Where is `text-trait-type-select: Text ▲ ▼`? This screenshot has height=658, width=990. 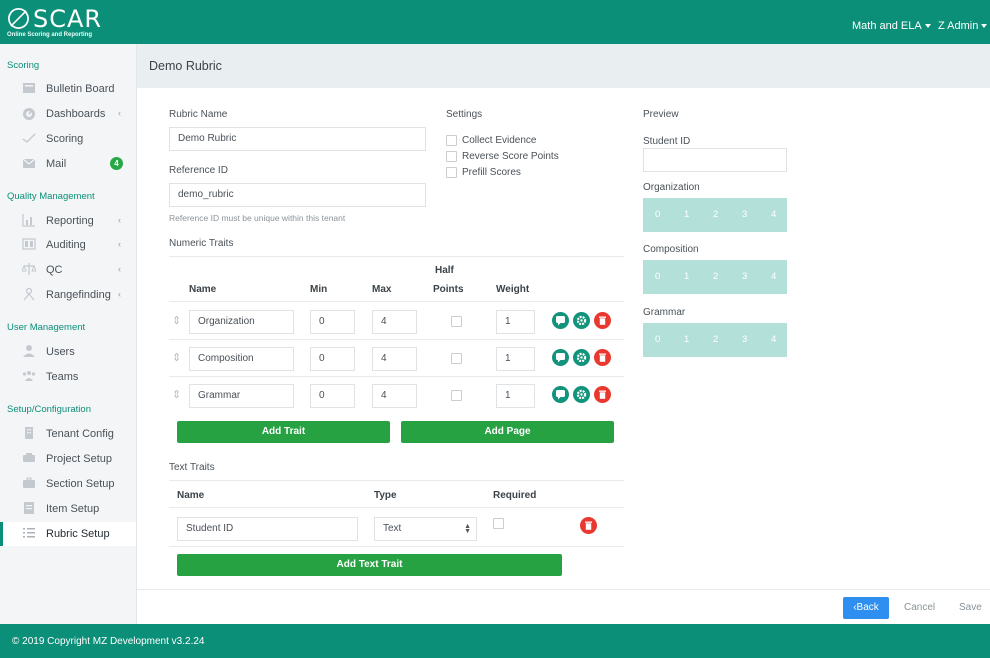 text-trait-type-select: Text ▲ ▼ is located at coordinates (425, 529).